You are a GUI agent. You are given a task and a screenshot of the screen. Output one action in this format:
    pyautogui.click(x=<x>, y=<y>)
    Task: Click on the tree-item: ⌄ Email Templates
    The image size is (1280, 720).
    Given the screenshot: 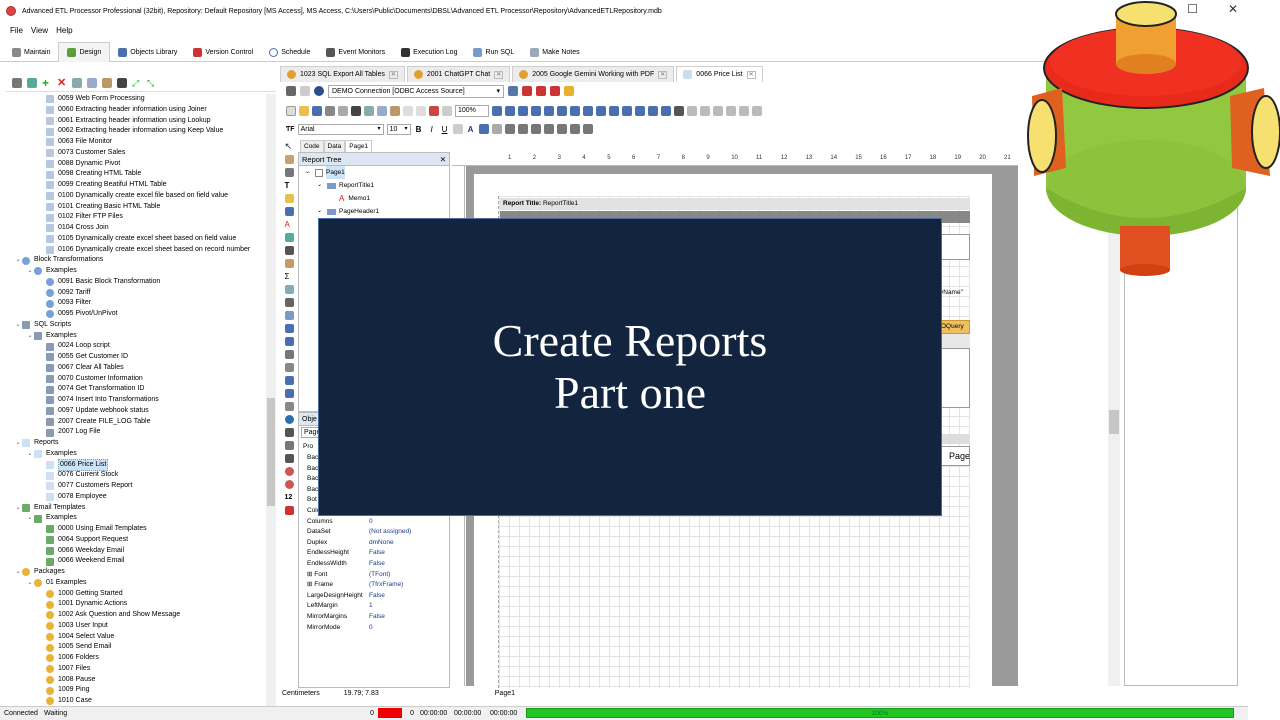 What is the action you would take?
    pyautogui.click(x=138, y=508)
    